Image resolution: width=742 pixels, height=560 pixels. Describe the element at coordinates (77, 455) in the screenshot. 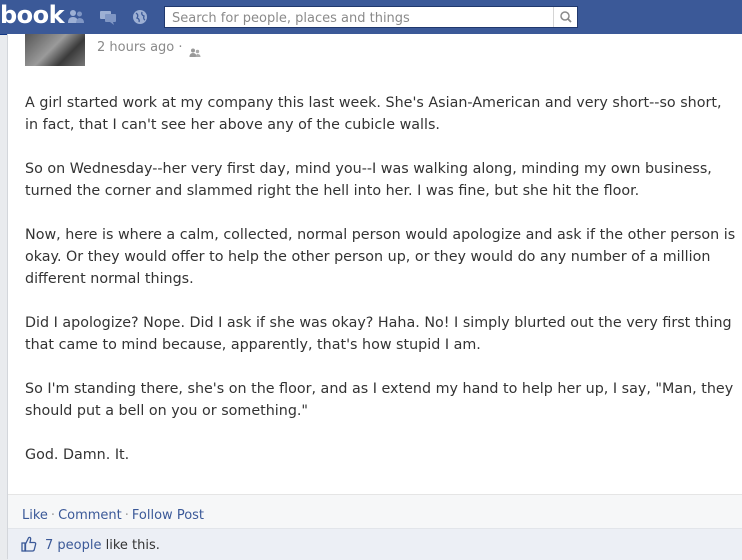

I see `post-paragraph: God. Damn. It.` at that location.